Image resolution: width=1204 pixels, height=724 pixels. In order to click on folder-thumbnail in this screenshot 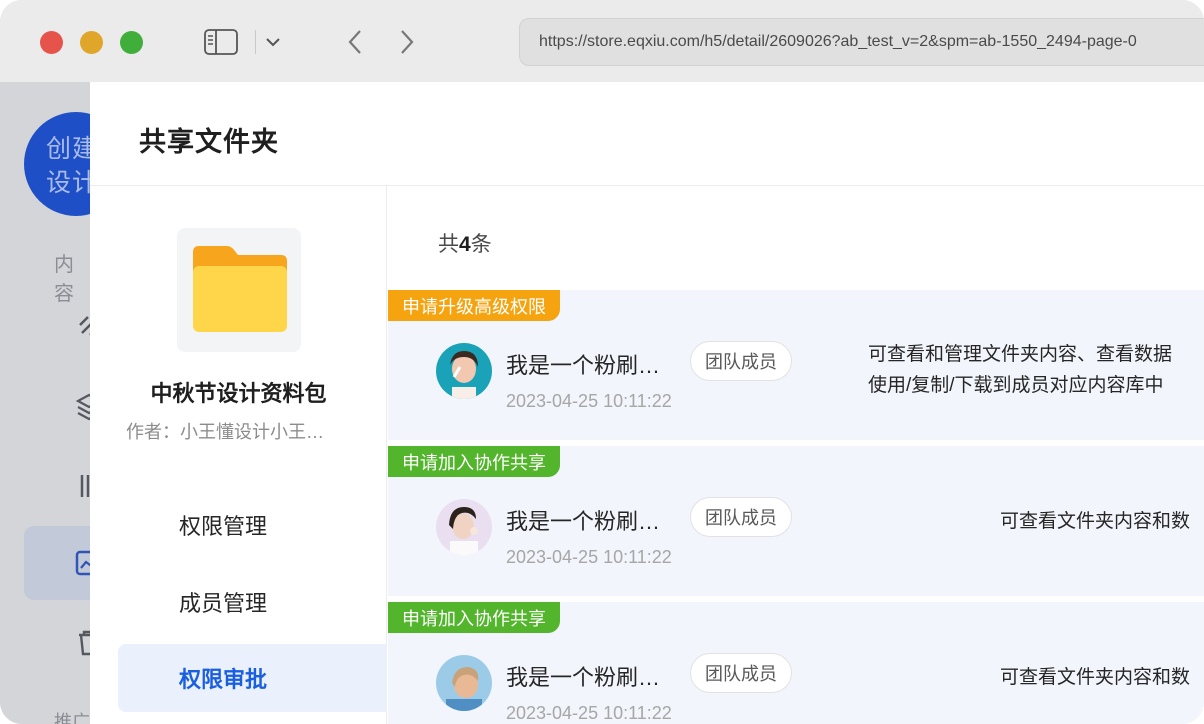, I will do `click(239, 290)`.